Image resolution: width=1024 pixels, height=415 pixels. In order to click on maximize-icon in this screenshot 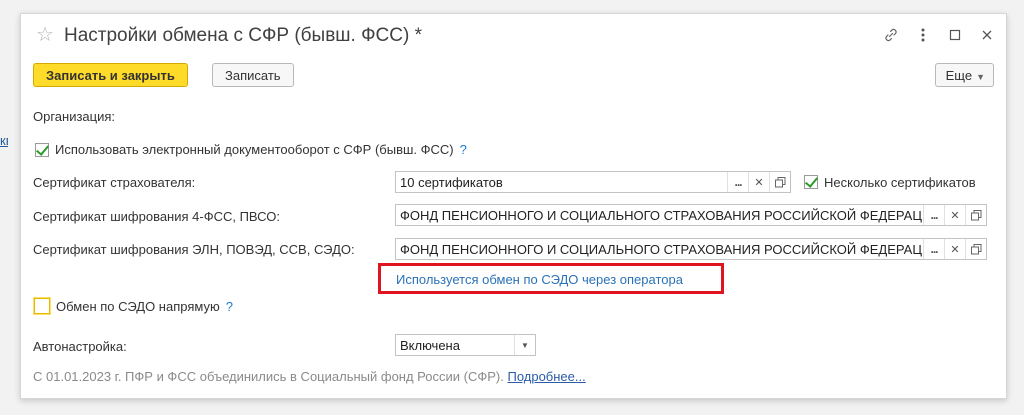, I will do `click(955, 35)`.